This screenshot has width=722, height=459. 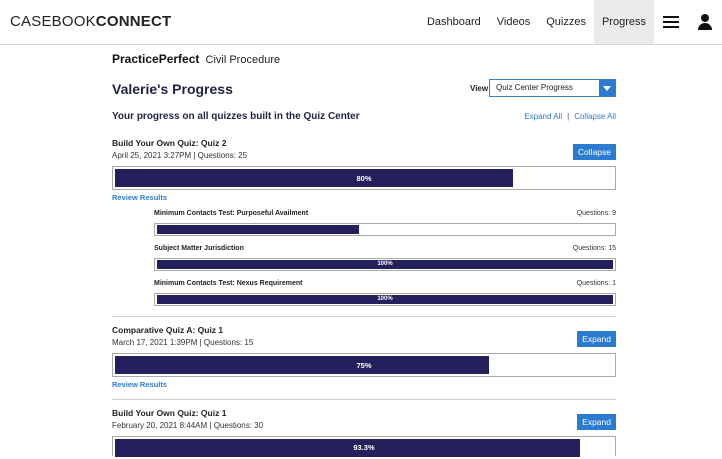 I want to click on menu-button, so click(x=671, y=22).